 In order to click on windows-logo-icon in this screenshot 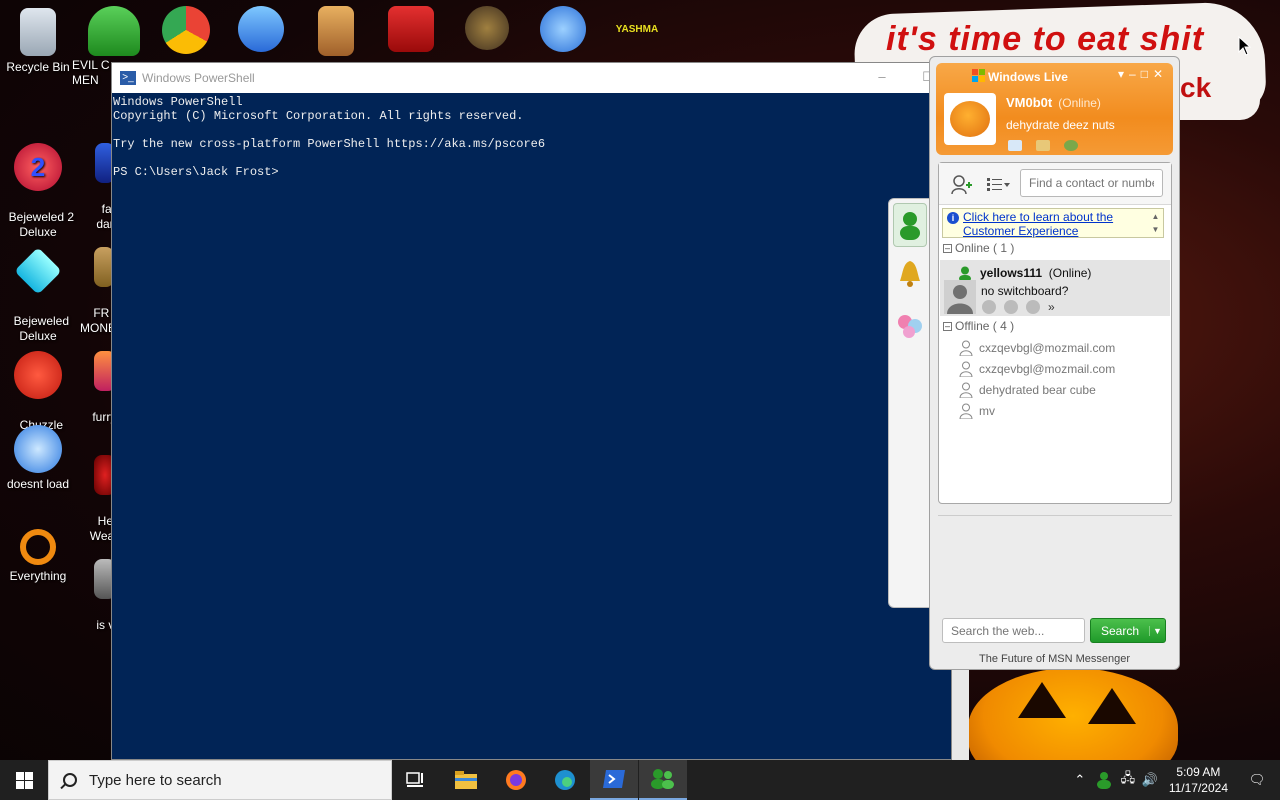, I will do `click(24, 780)`.